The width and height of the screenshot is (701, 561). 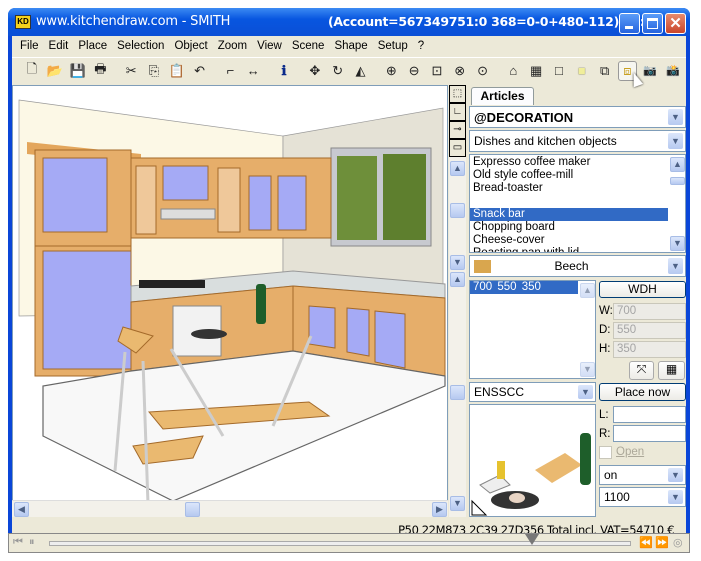 What do you see at coordinates (677, 181) in the screenshot?
I see `list-scroll-thumb` at bounding box center [677, 181].